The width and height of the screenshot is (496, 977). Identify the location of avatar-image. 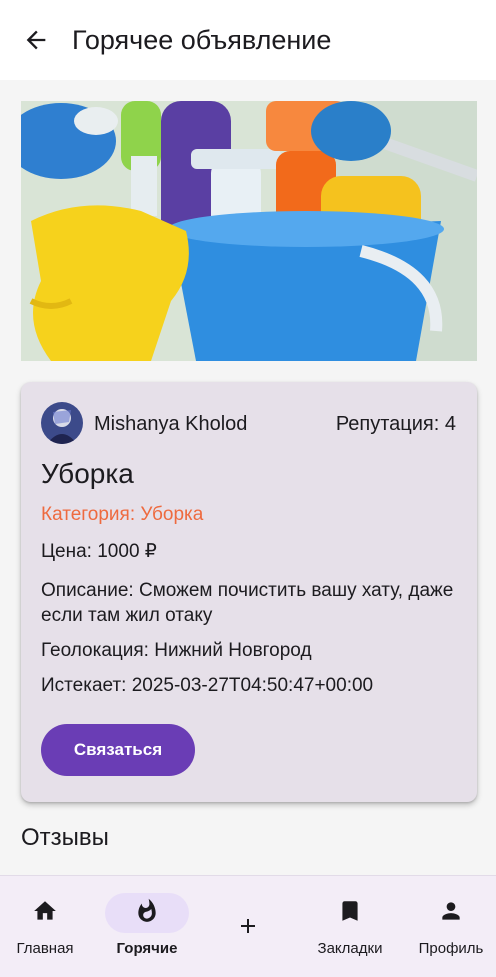
(62, 423).